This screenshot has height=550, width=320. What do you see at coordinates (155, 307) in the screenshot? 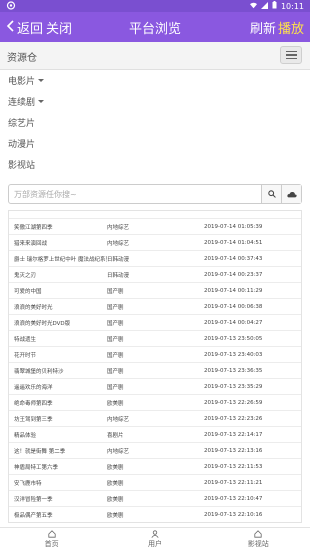
I see `table-row: 浪浪的美好时光 国产剧 2019-07-14 00:06:38` at bounding box center [155, 307].